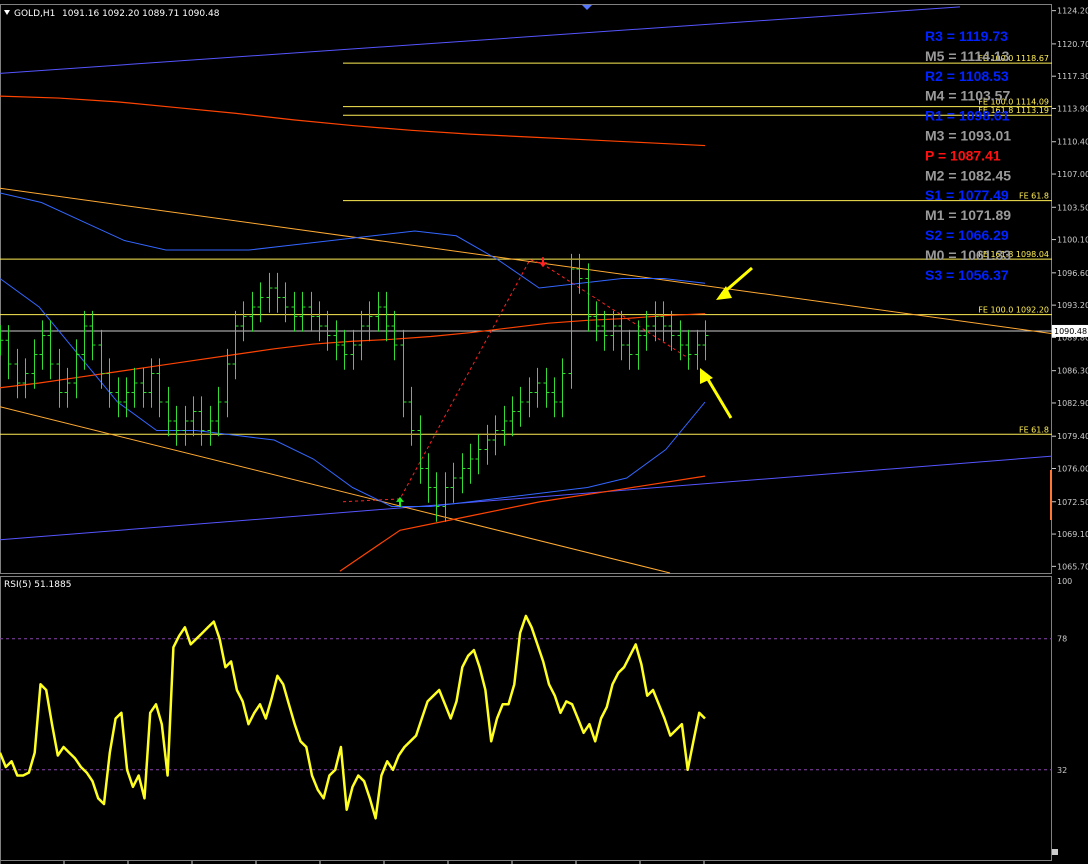  Describe the element at coordinates (141, 14) in the screenshot. I see `ohlc-label: 1091.16 1092.20 1089.71 1090.48` at that location.